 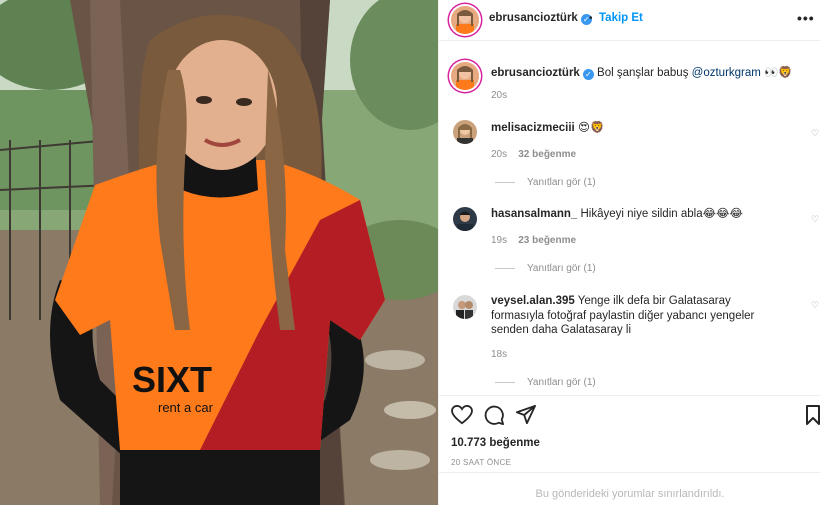 What do you see at coordinates (172, 379) in the screenshot?
I see `shirt-sponsor: SIXT` at bounding box center [172, 379].